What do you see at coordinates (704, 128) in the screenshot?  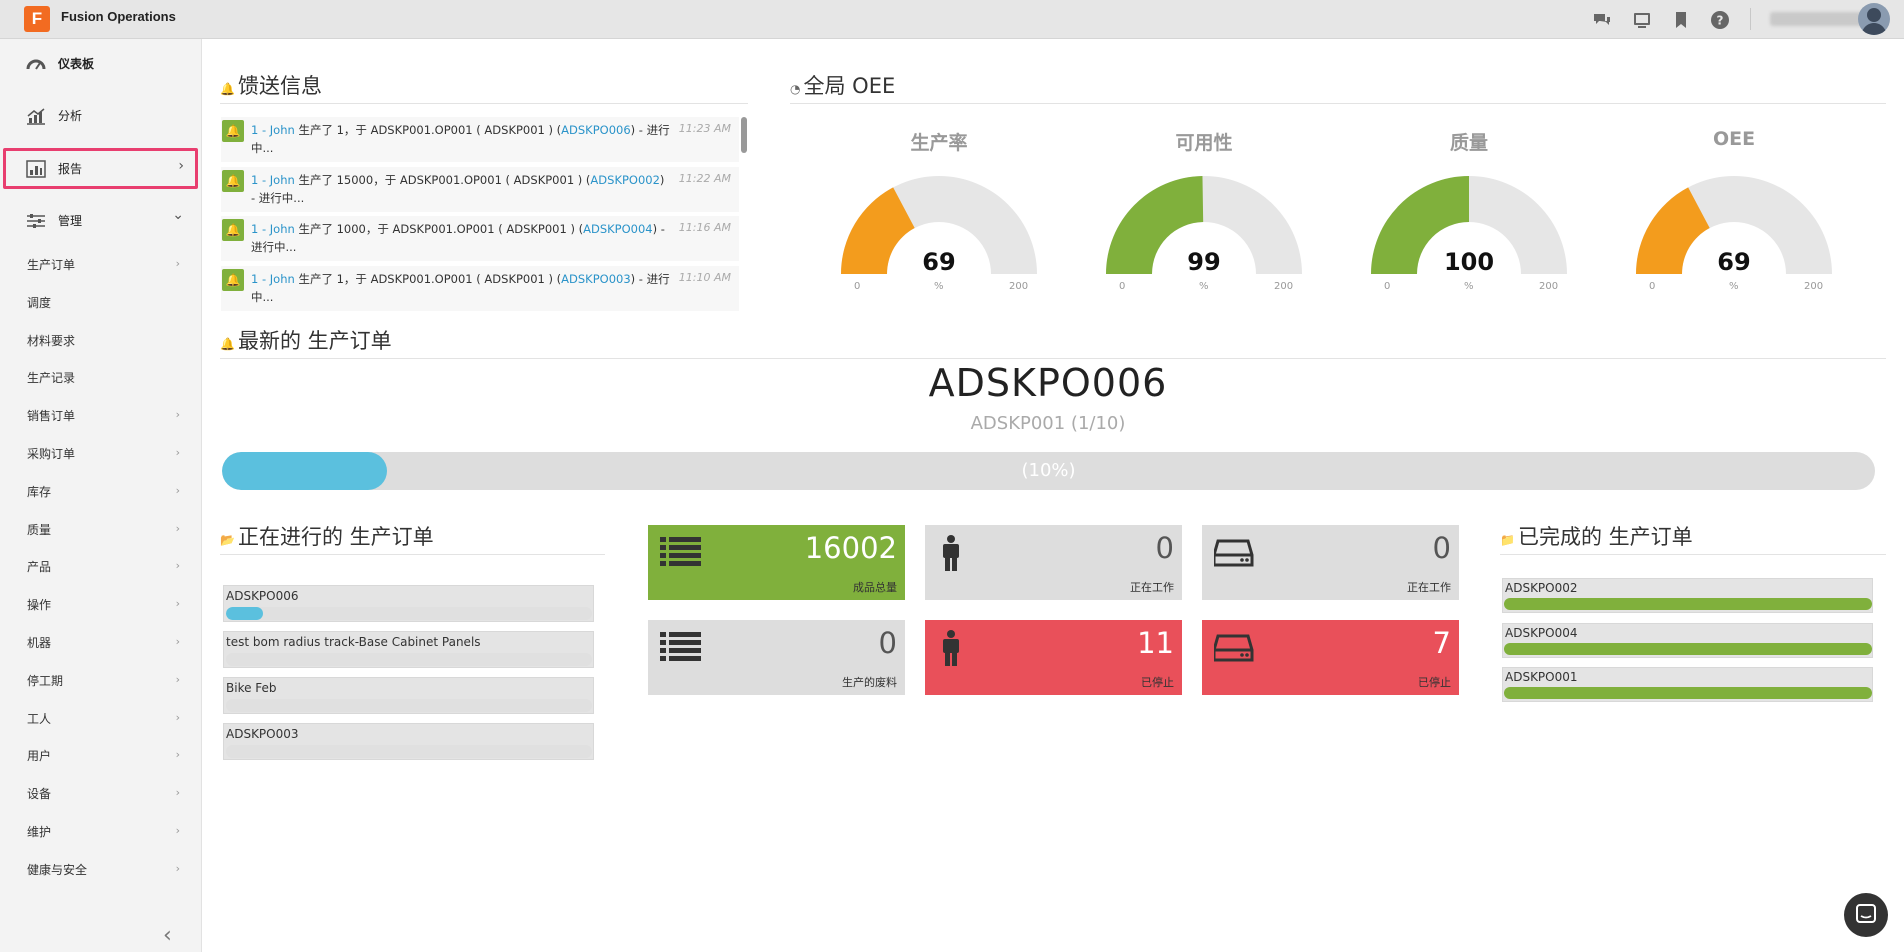 I see `feed-time: 11:23 AM` at bounding box center [704, 128].